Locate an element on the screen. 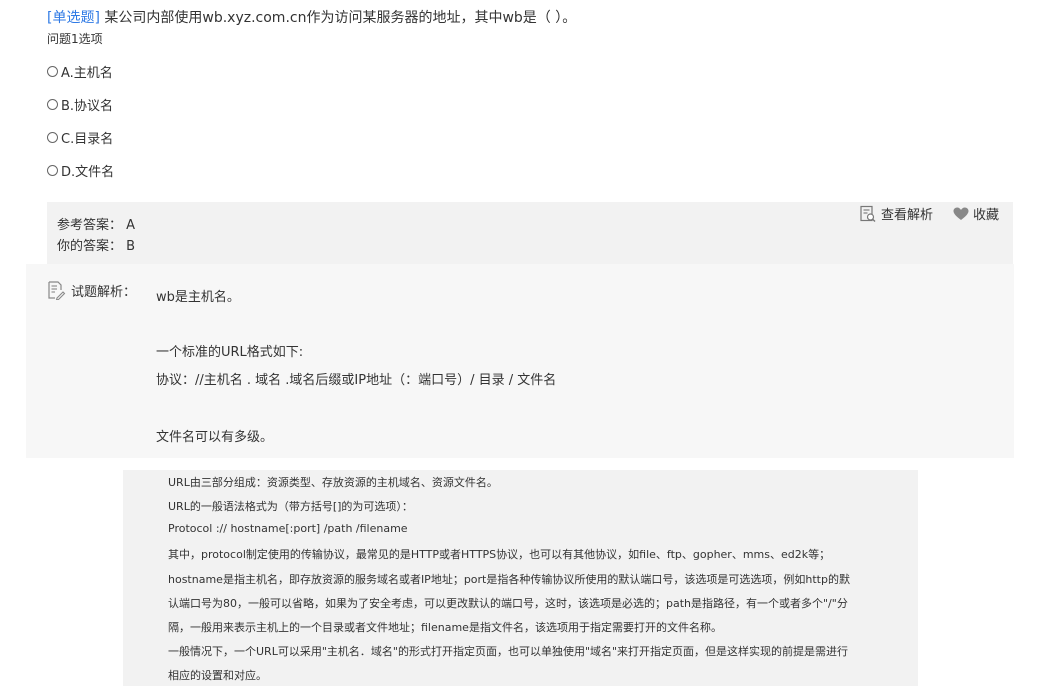 Image resolution: width=1039 pixels, height=693 pixels. option-label: A.主机名 is located at coordinates (87, 73).